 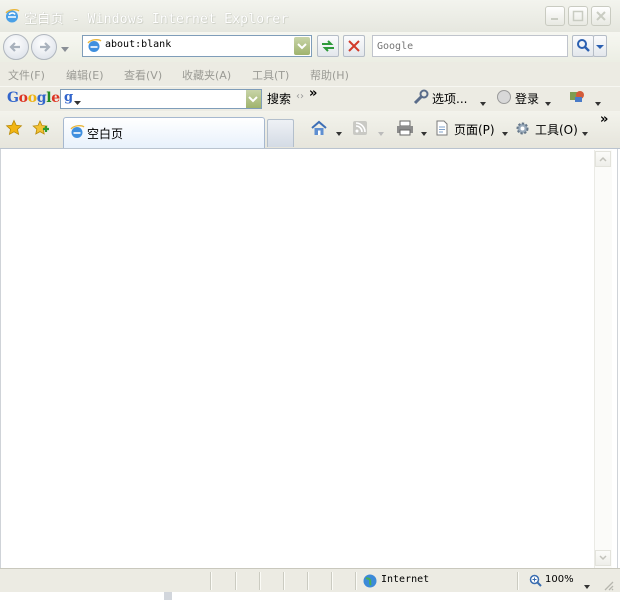 What do you see at coordinates (270, 75) in the screenshot?
I see `menu-tools: 工具(T)` at bounding box center [270, 75].